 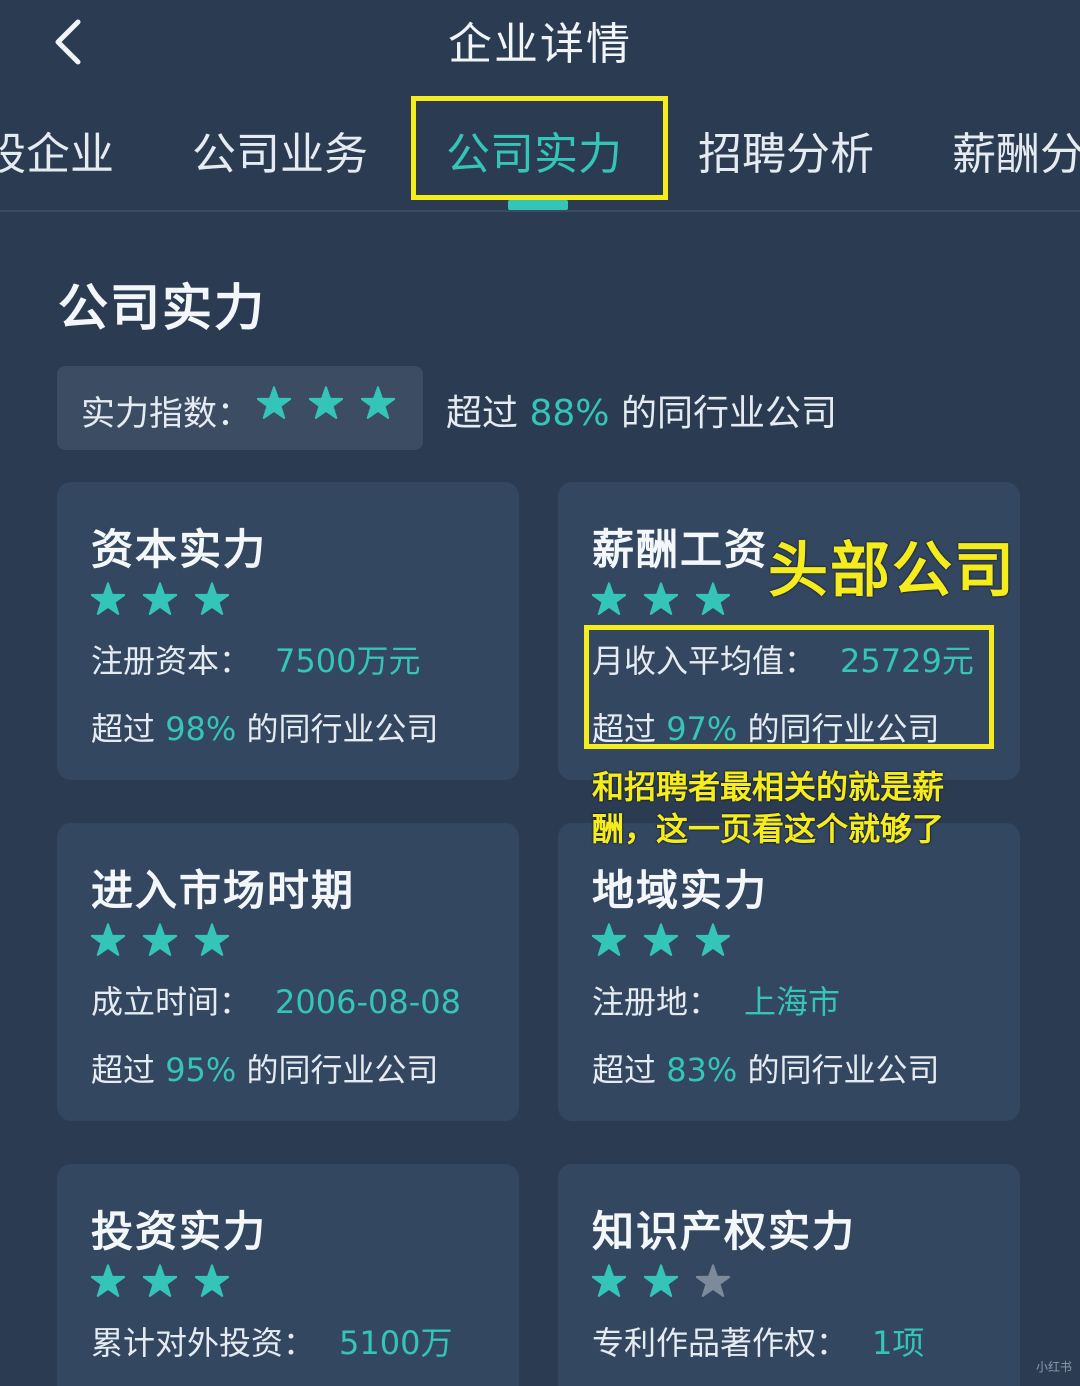 What do you see at coordinates (539, 148) in the screenshot?
I see `highlight-box-tab` at bounding box center [539, 148].